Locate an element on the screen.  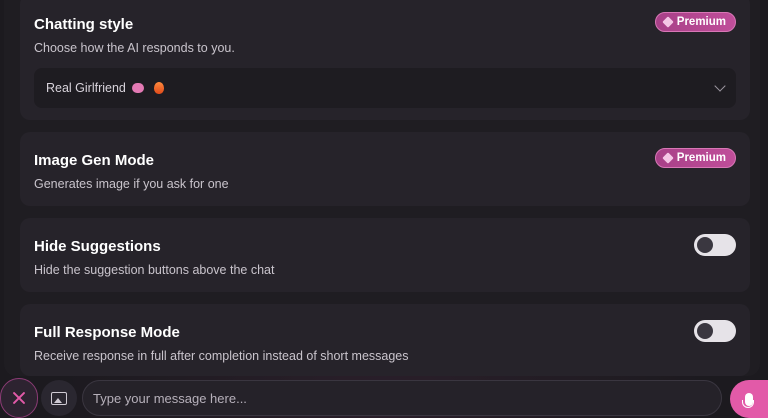
composer-bar is located at coordinates (384, 398).